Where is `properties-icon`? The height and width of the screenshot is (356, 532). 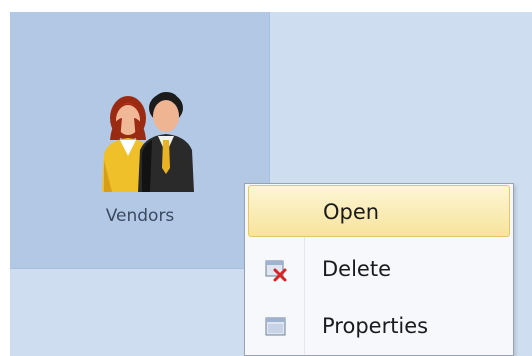 properties-icon is located at coordinates (275, 326).